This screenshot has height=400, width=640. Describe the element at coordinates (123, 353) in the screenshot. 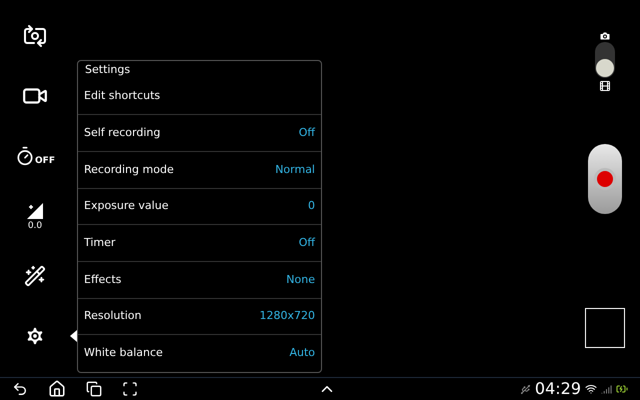

I see `setting-label: White balance` at that location.